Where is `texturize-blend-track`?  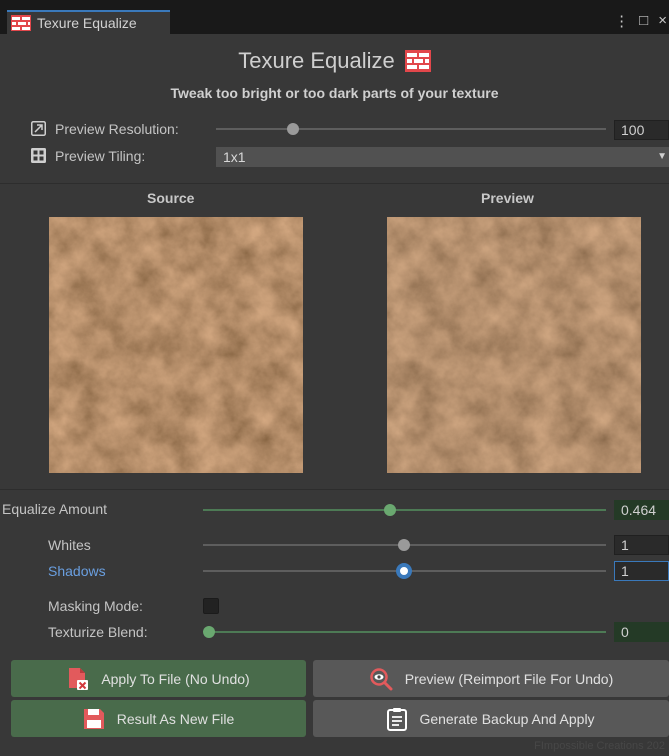
texturize-blend-track is located at coordinates (407, 632).